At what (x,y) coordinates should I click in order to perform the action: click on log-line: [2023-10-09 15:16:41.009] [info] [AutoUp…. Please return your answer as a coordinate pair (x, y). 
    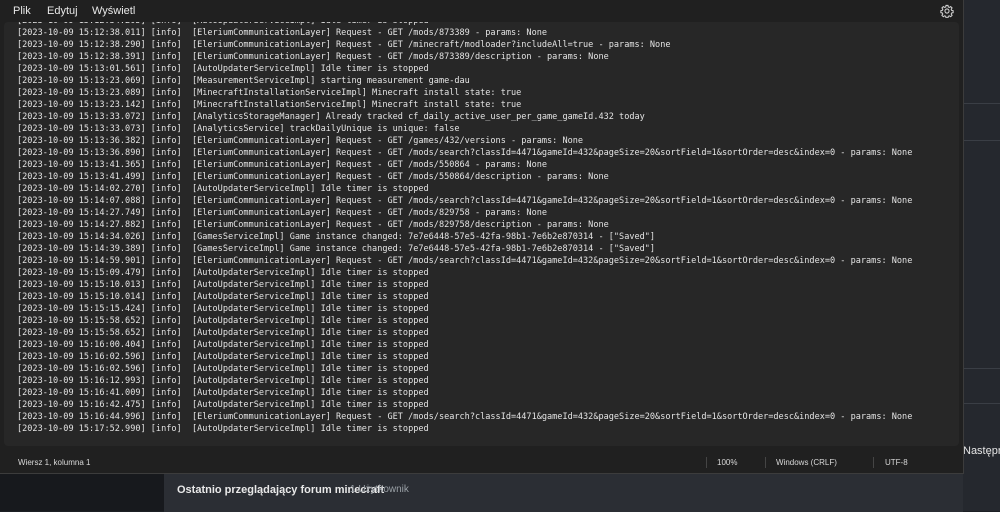
    Looking at the image, I should click on (223, 393).